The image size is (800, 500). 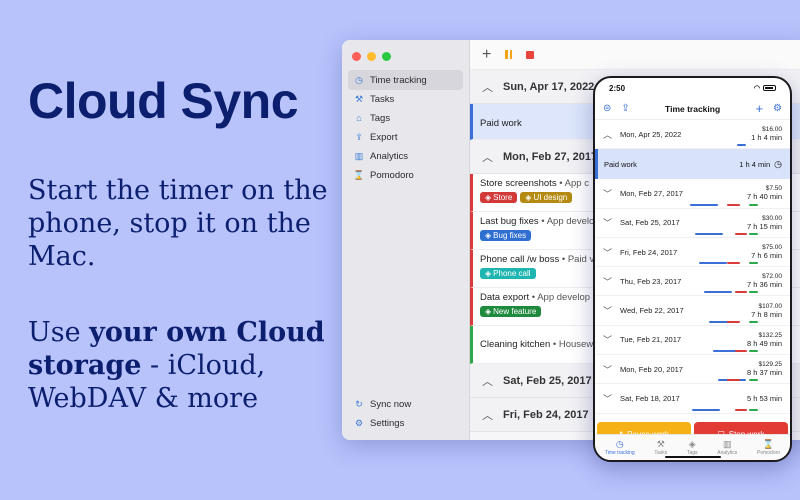 I want to click on day-row: ︿ Mon, Apr 25, 2022 $16.00 1 h 4 min, so click(x=692, y=135).